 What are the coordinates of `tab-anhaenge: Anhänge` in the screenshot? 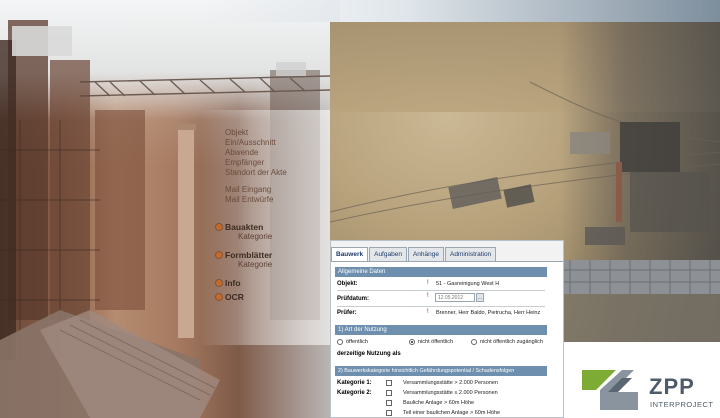 It's located at (425, 254).